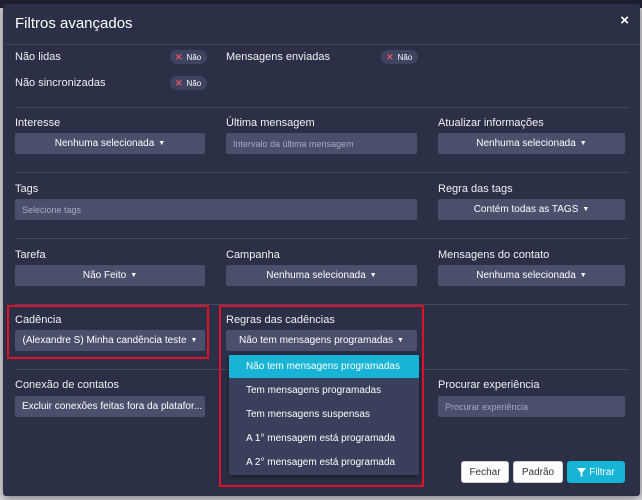 This screenshot has width=642, height=500. Describe the element at coordinates (30, 255) in the screenshot. I see `tarefa-label: Tarefa` at that location.